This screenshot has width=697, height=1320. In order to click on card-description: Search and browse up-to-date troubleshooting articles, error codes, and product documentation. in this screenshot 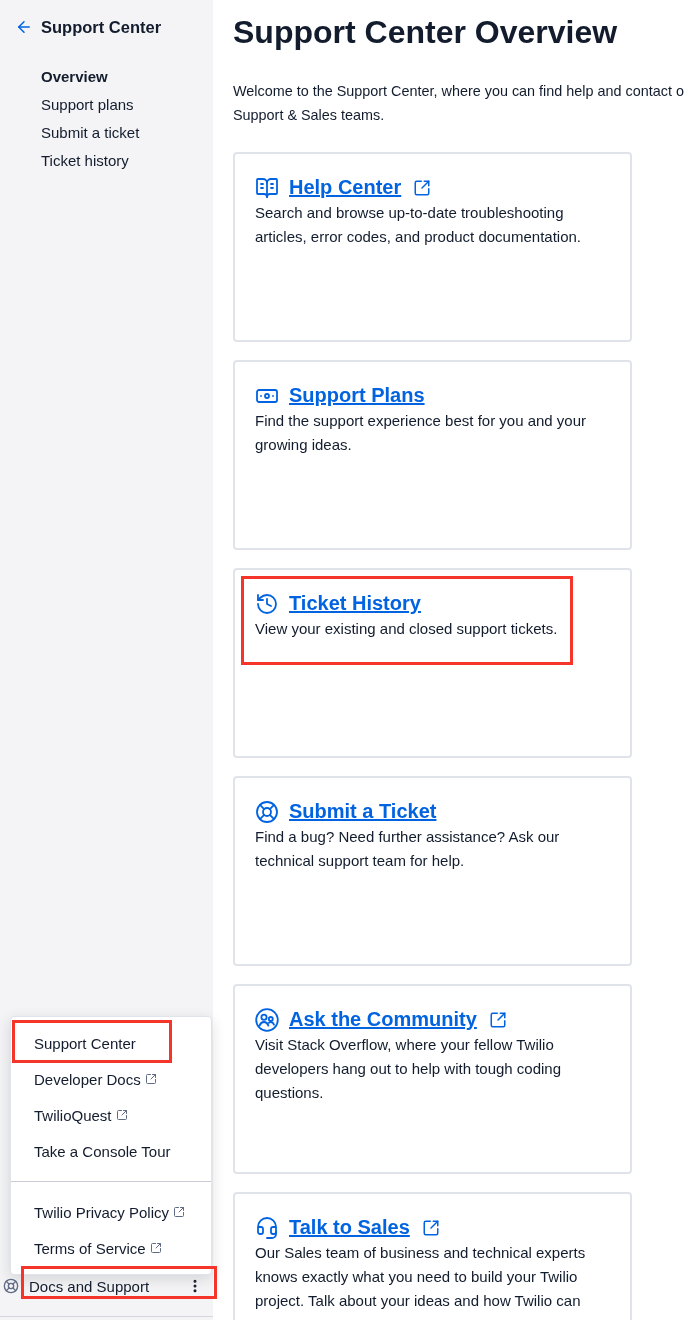, I will do `click(418, 225)`.